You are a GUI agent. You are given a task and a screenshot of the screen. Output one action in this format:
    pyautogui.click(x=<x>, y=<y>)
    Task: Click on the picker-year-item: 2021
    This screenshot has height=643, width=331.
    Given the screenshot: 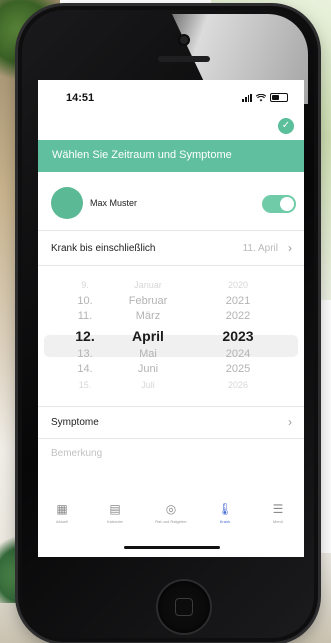 What is the action you would take?
    pyautogui.click(x=238, y=302)
    